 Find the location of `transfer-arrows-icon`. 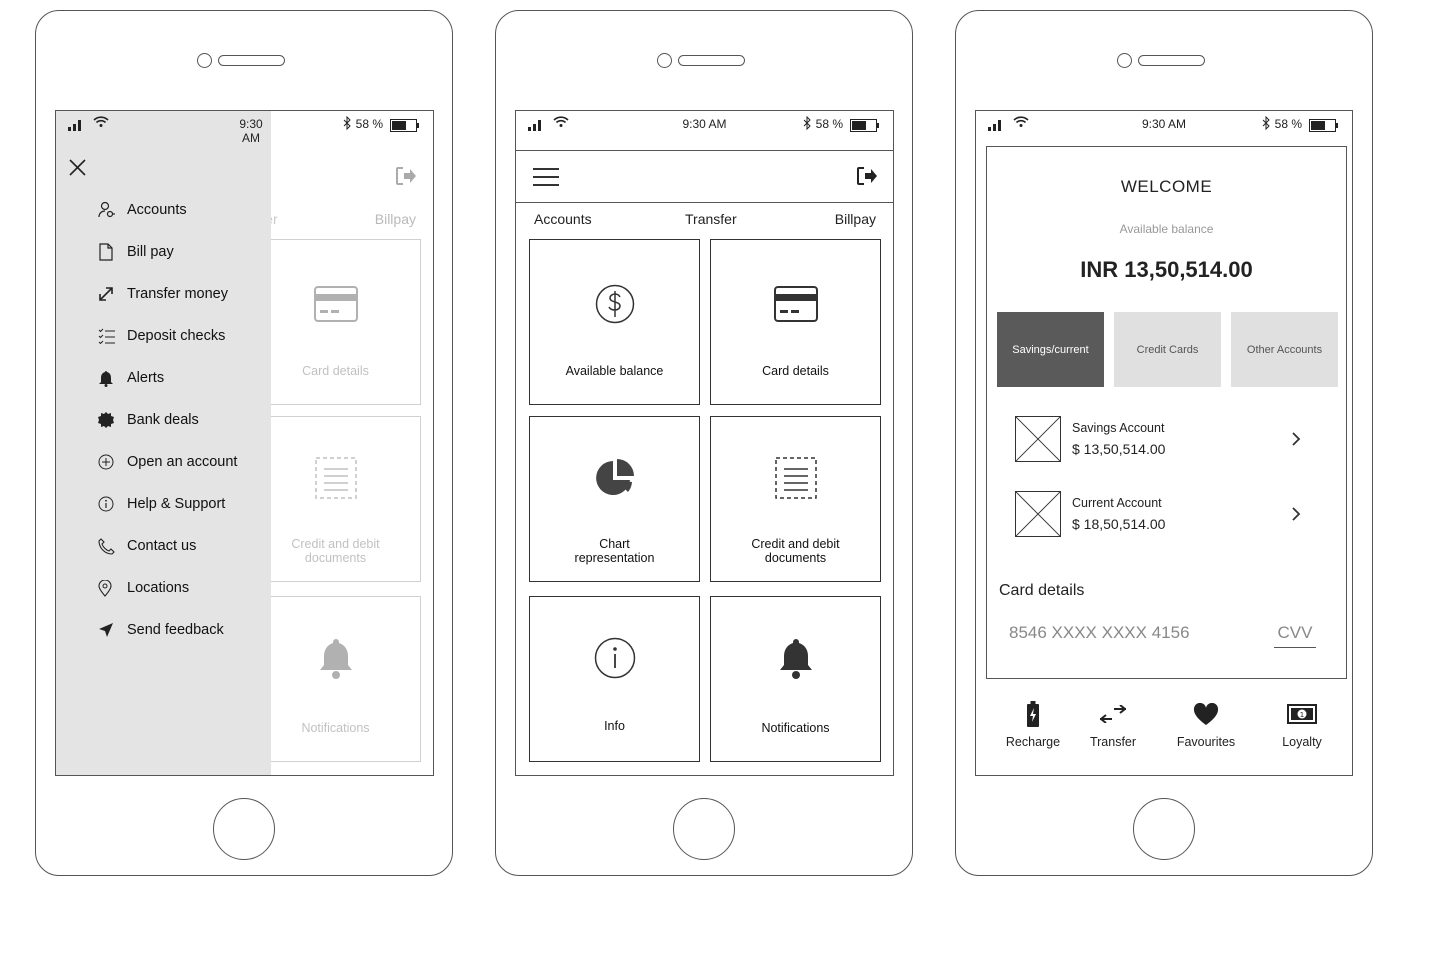

transfer-arrows-icon is located at coordinates (1113, 714).